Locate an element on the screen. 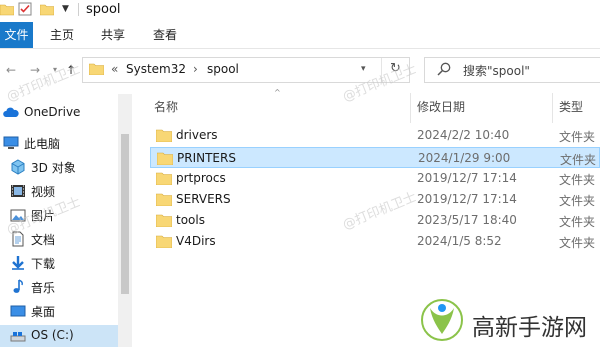  brand-badge: 高新手游网 is located at coordinates (510, 321).